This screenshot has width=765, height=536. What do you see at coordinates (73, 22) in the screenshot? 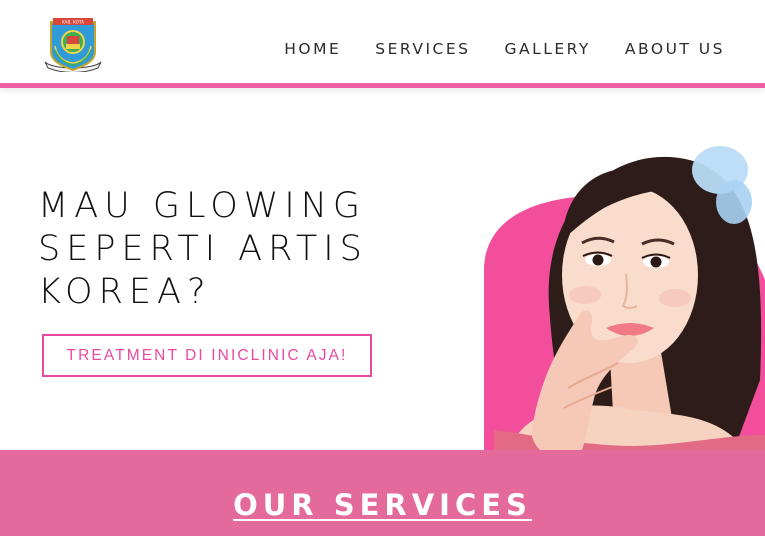
I see `svg-text: KAB. KOTA` at bounding box center [73, 22].